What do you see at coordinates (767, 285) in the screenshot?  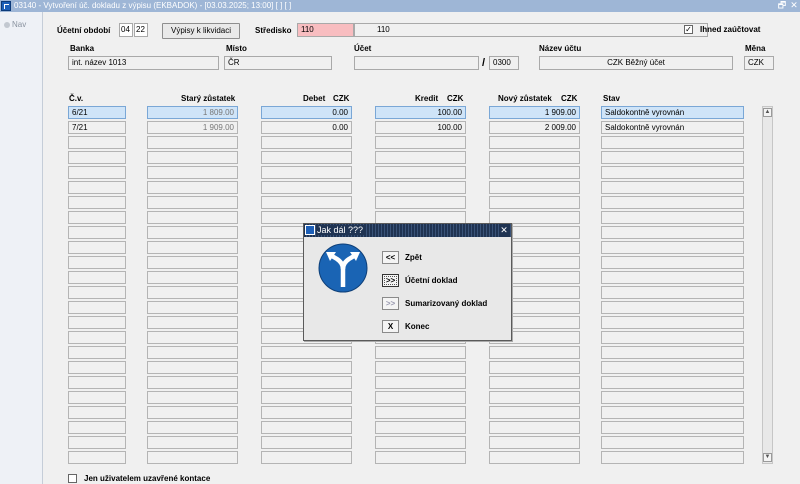 I see `table-scrollbar: ▲ ▼` at bounding box center [767, 285].